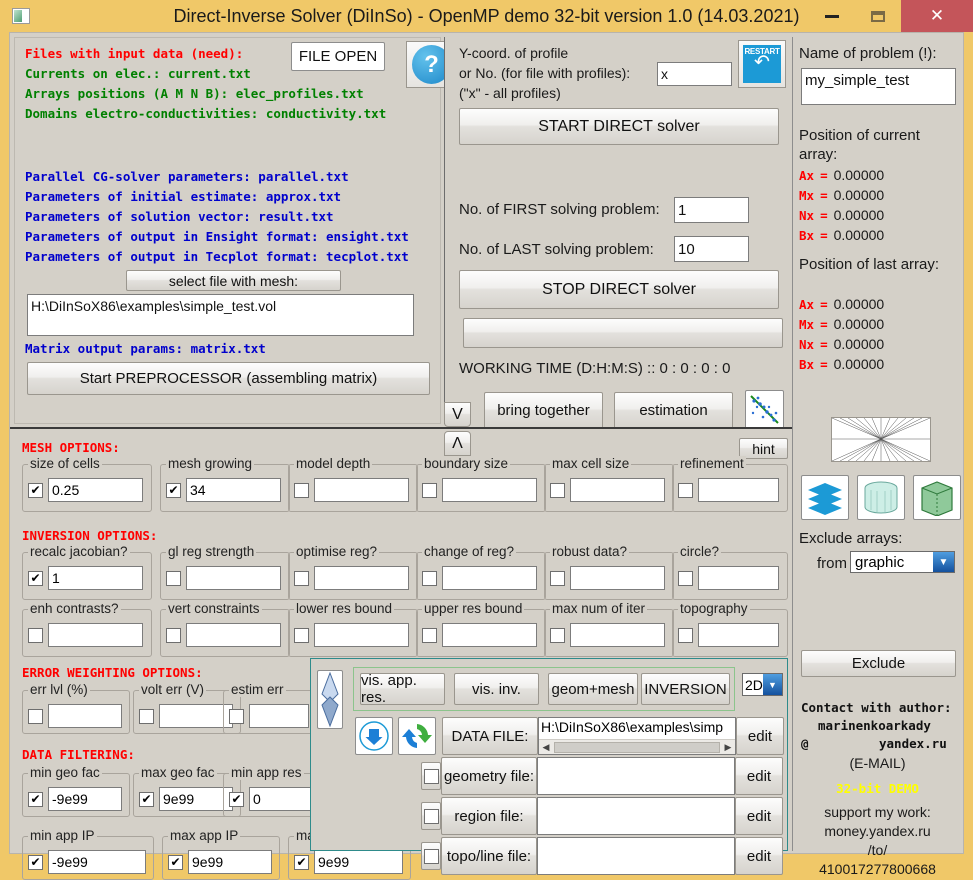  What do you see at coordinates (85, 799) in the screenshot?
I see `filter-input-r1-0: -9e99` at bounding box center [85, 799].